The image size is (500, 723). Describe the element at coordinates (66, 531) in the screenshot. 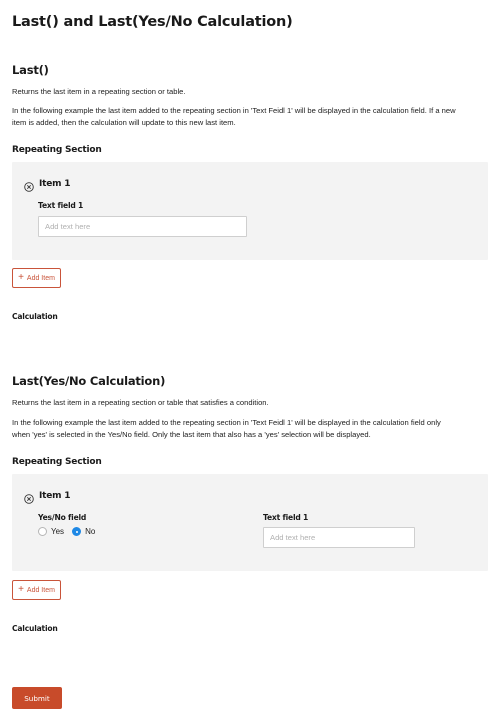

I see `yesno-radio-group: Yes No` at that location.